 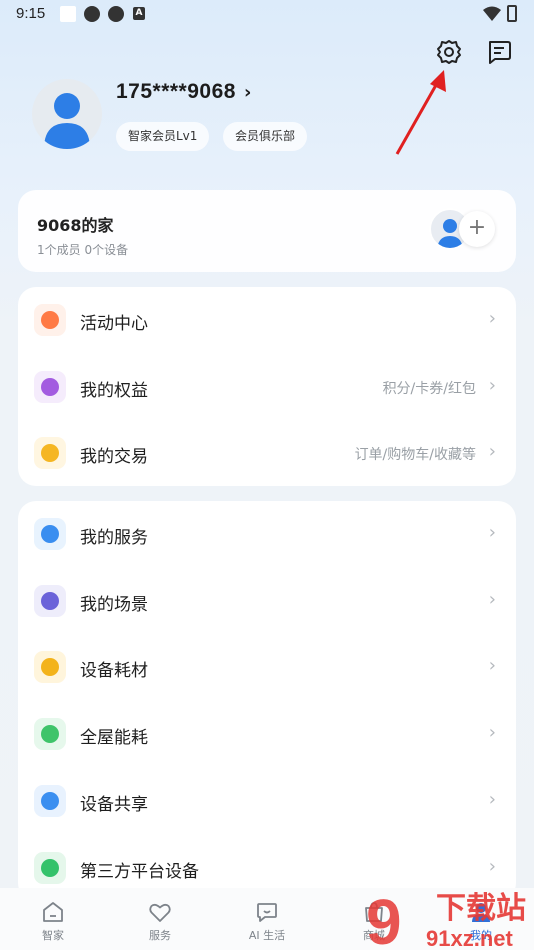 I want to click on phone-row: 175****9068 ›, so click(x=183, y=92).